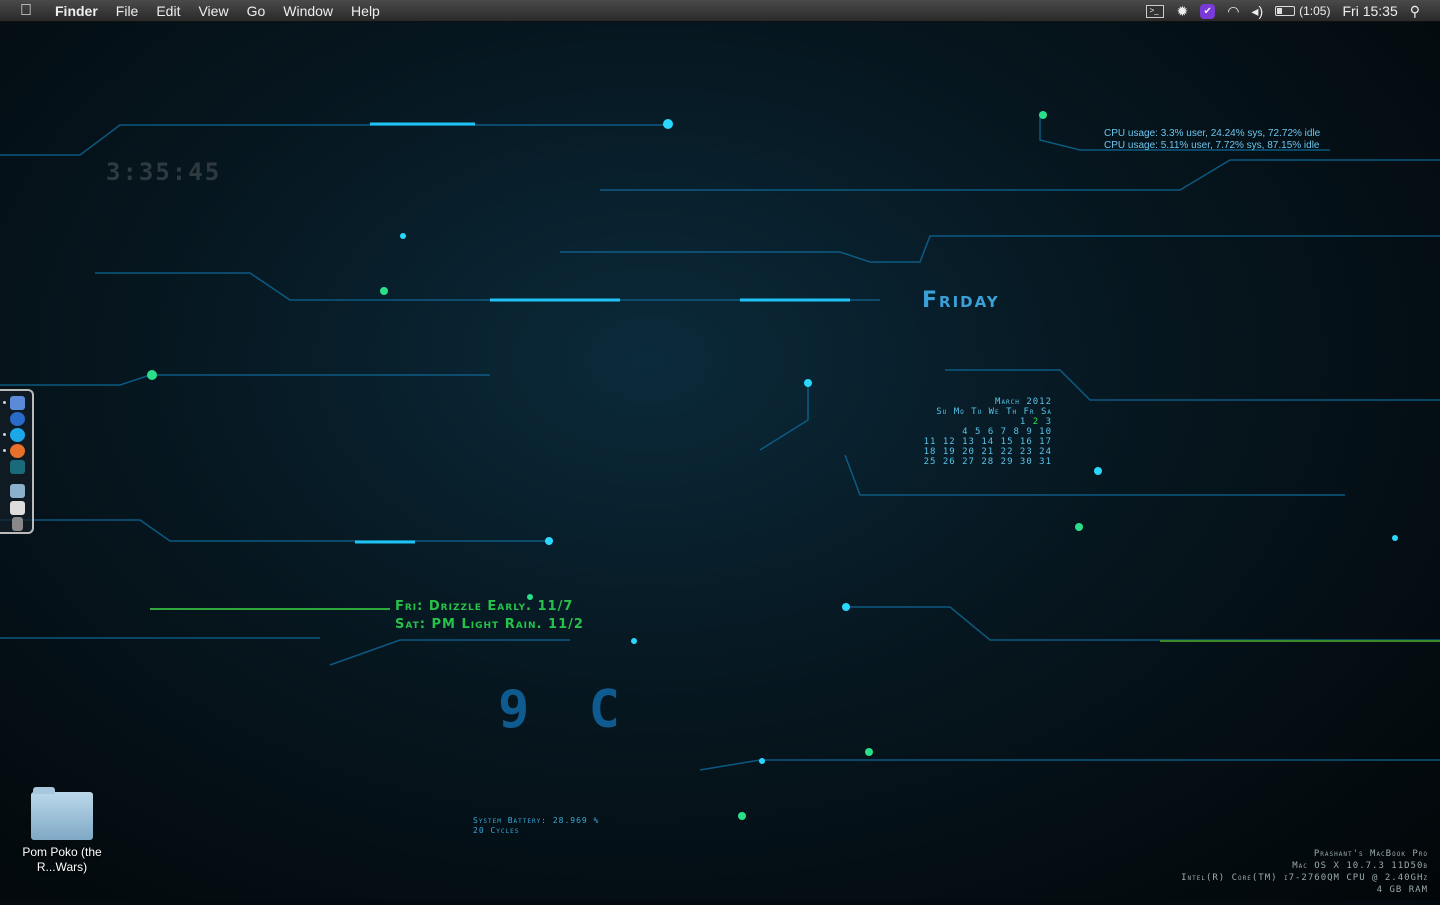  What do you see at coordinates (17, 451) in the screenshot?
I see `firefox-icon` at bounding box center [17, 451].